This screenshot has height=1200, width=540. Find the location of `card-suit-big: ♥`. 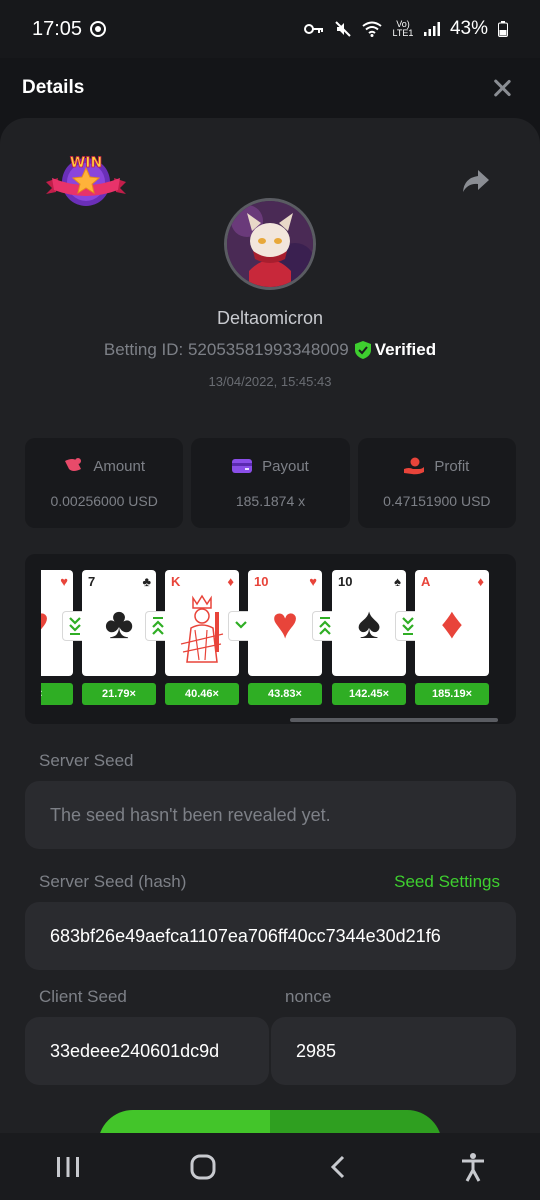

card-suit-big: ♥ is located at coordinates (285, 623).